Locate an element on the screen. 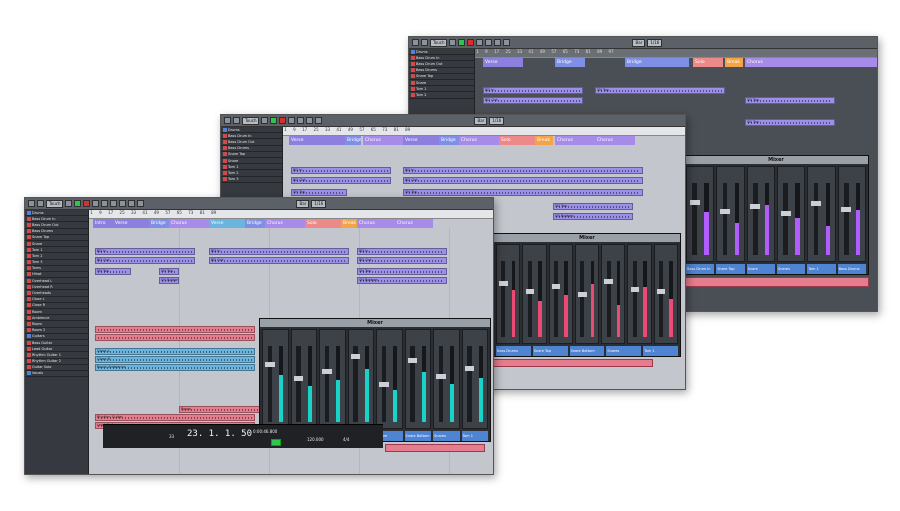 This screenshot has width=900, height=511. tempo-display: 120.000 is located at coordinates (315, 439).